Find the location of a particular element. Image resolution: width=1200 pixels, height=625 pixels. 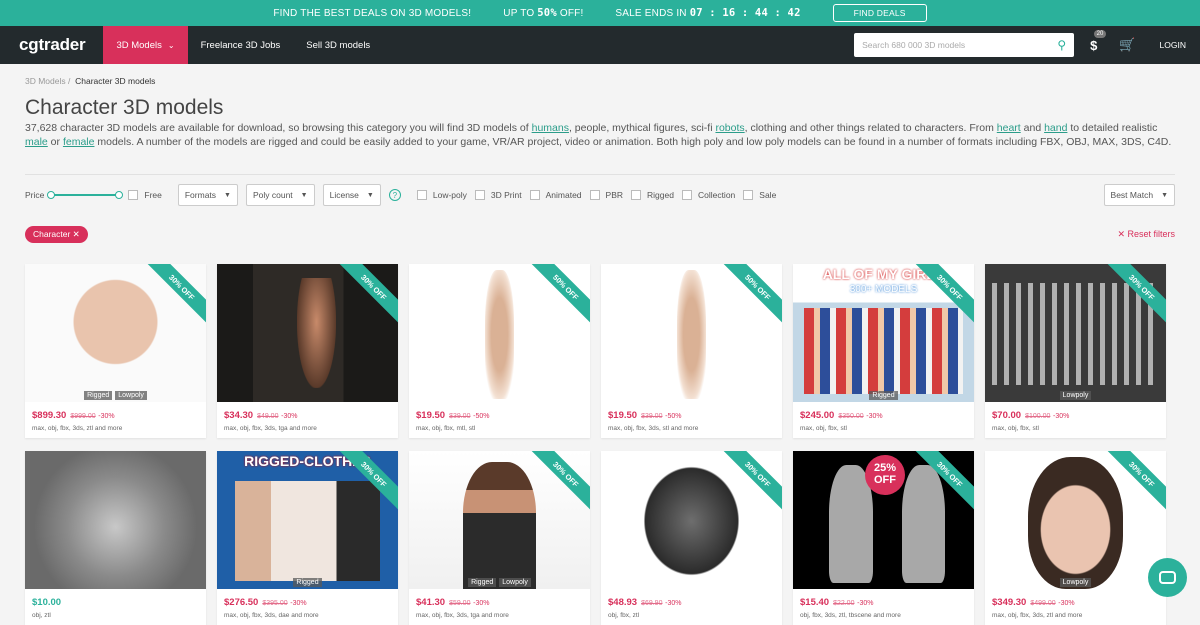

logo: cgtrader is located at coordinates (51, 45).